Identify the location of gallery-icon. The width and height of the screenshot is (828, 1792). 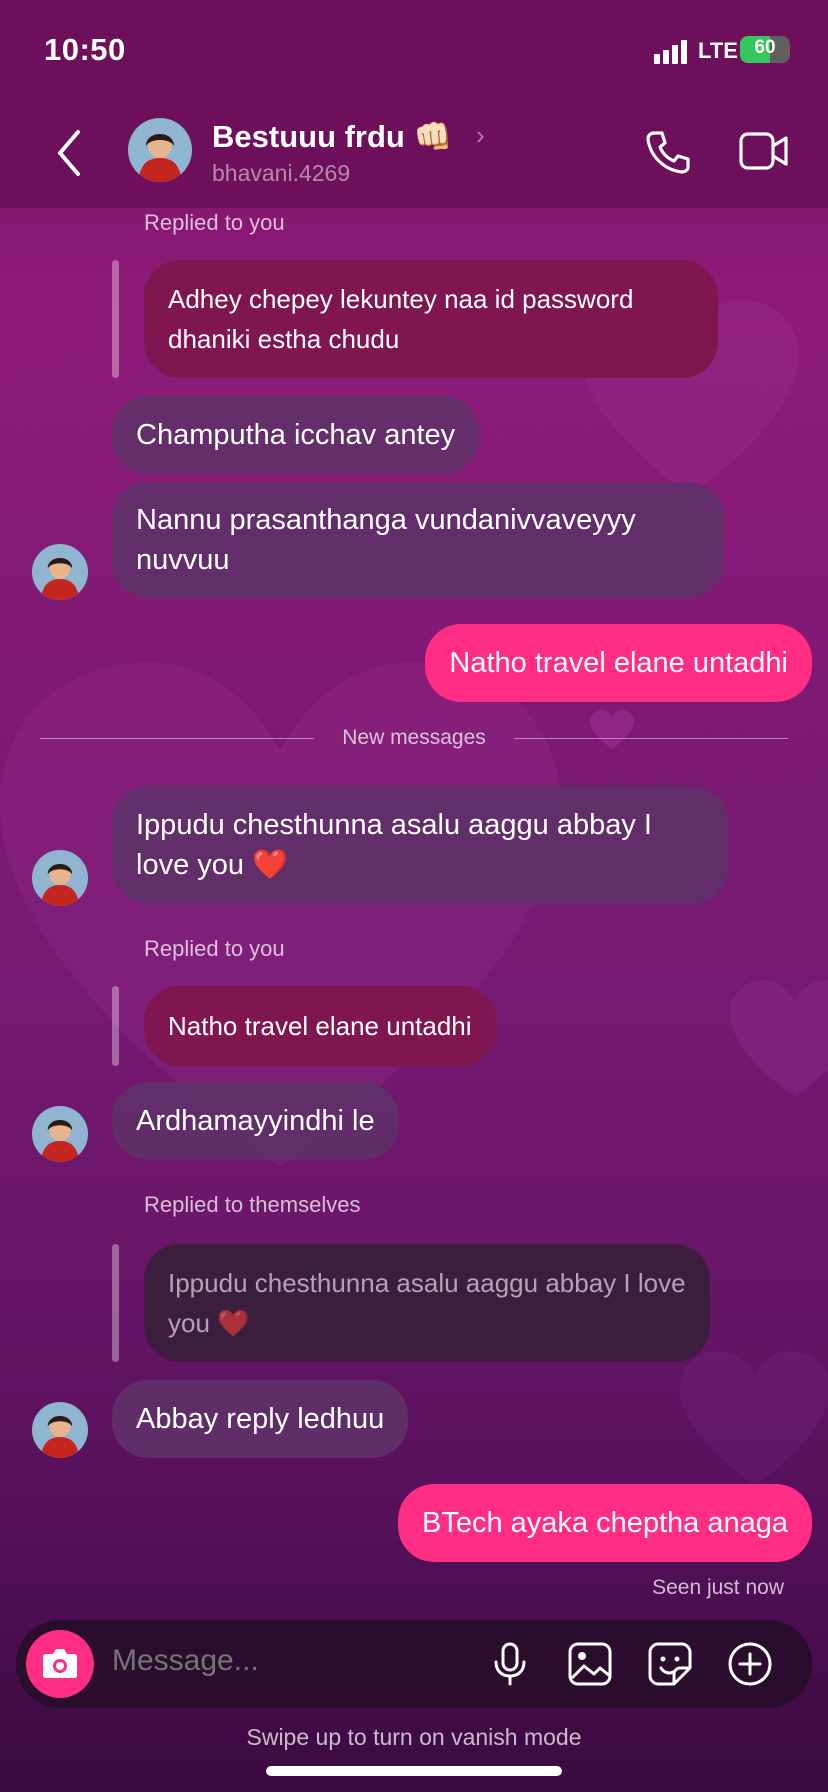
(590, 1664).